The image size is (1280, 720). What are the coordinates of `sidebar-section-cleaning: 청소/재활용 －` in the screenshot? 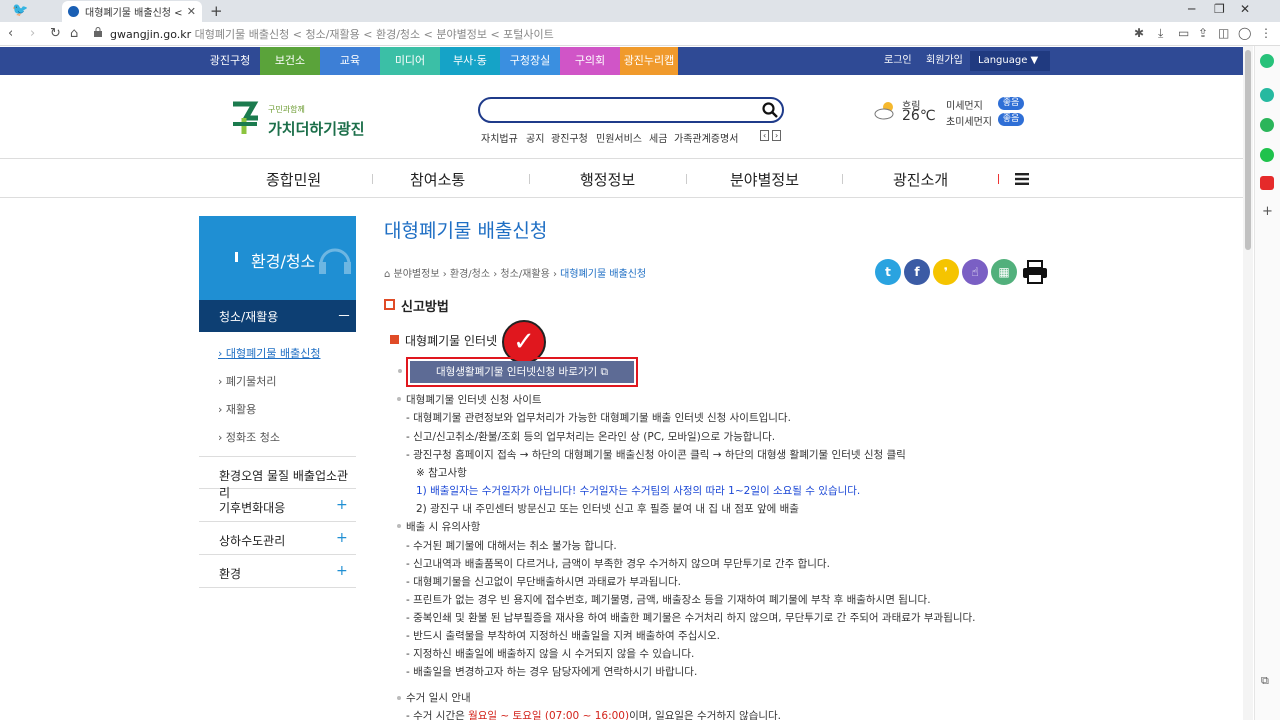 It's located at (277, 316).